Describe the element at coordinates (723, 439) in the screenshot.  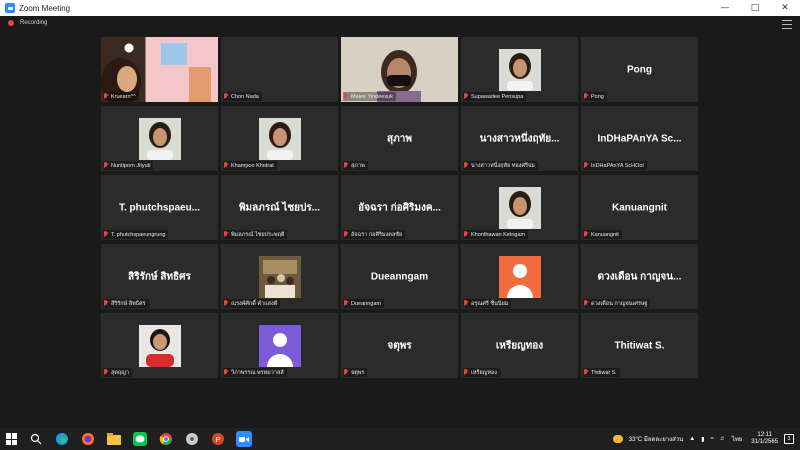
I see `volume-icon: ♬` at that location.